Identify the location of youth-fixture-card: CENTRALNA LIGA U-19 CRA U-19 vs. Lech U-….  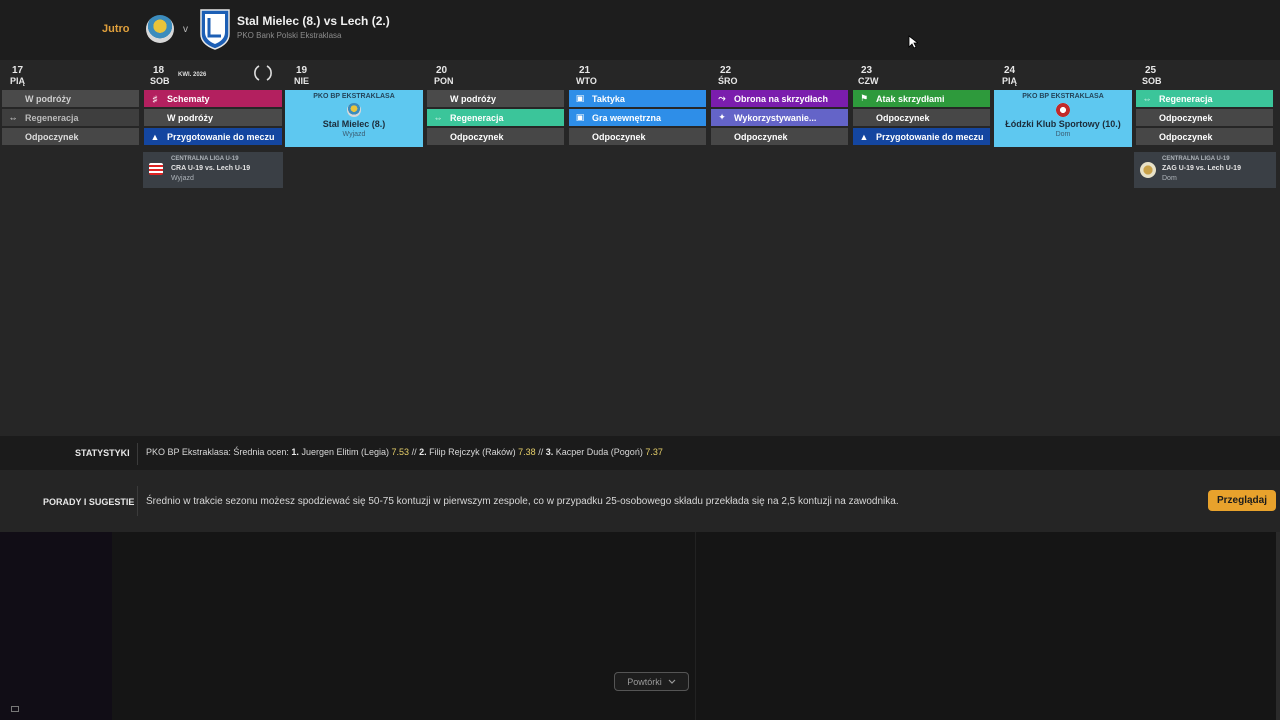
(213, 170).